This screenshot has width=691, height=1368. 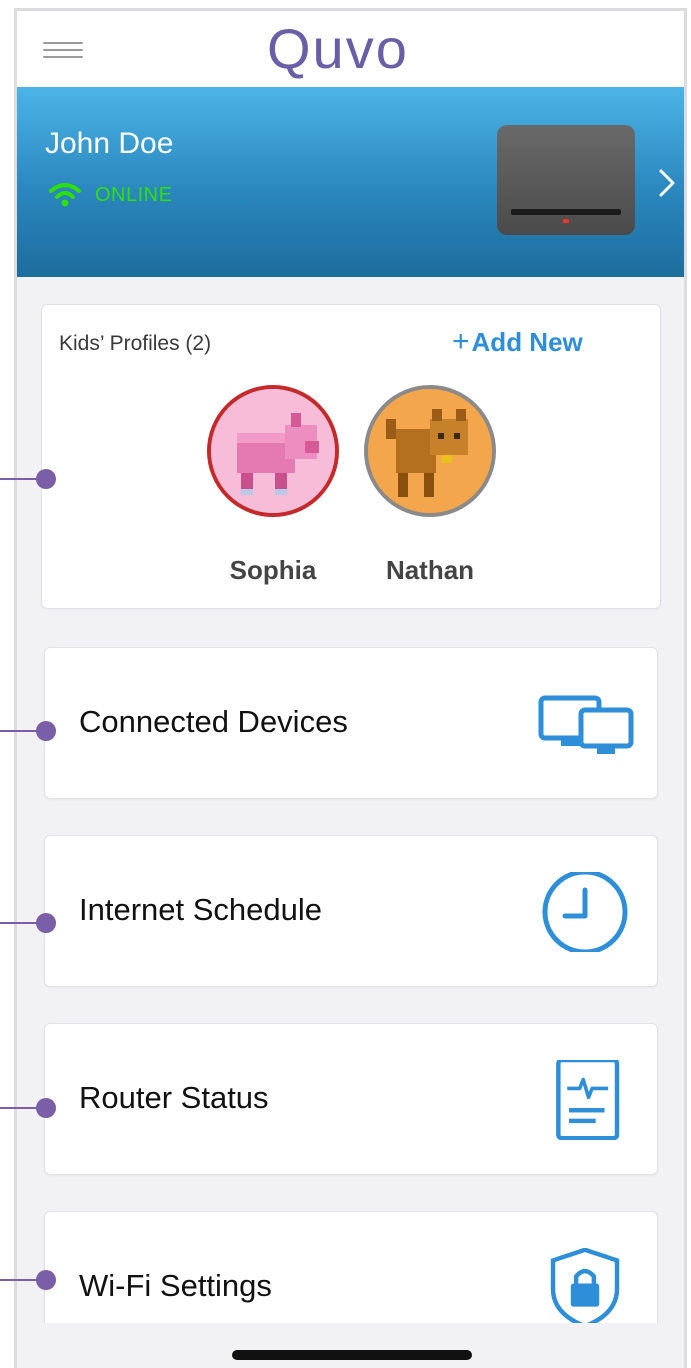 What do you see at coordinates (588, 1100) in the screenshot?
I see `router-status-icon` at bounding box center [588, 1100].